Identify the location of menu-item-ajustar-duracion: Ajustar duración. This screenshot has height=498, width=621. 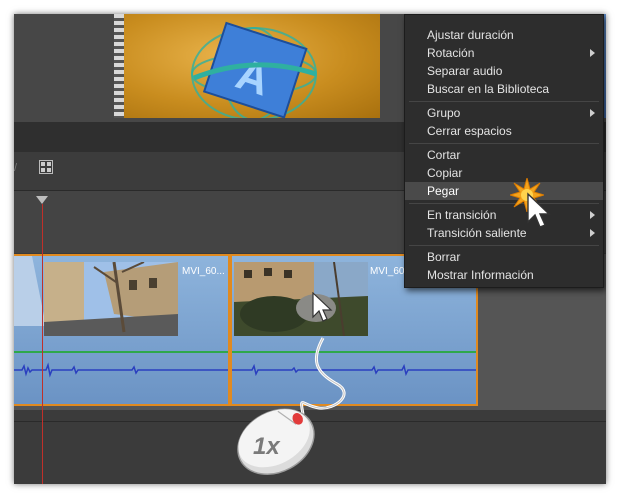
(504, 35).